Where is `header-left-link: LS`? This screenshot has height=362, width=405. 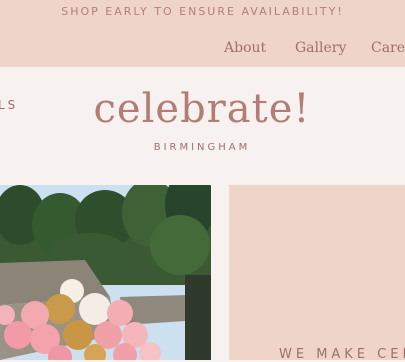 header-left-link: LS is located at coordinates (9, 105).